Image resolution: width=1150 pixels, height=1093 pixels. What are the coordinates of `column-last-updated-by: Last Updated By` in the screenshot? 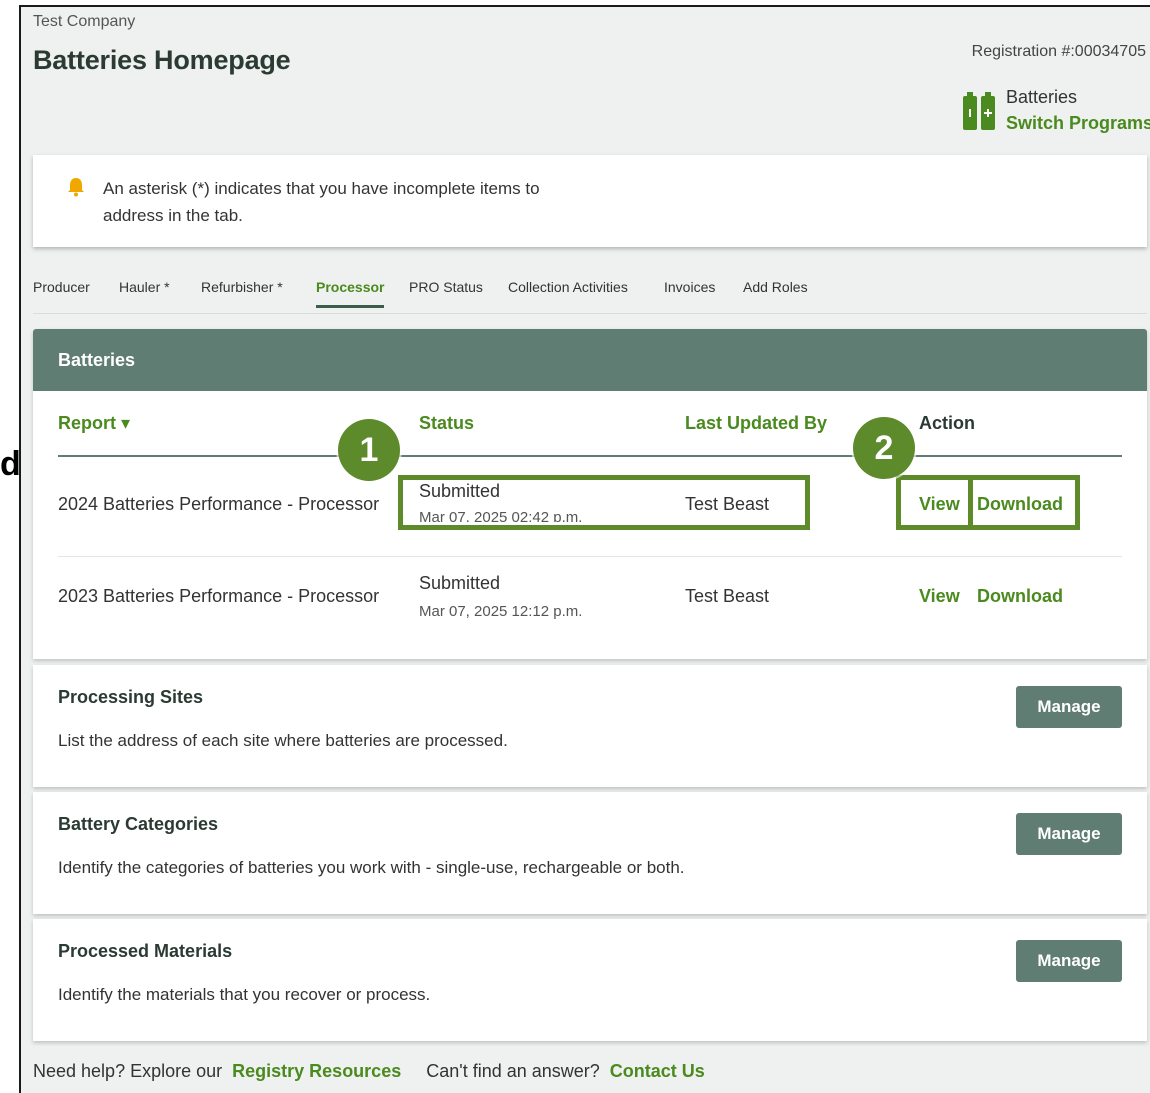 It's located at (756, 423).